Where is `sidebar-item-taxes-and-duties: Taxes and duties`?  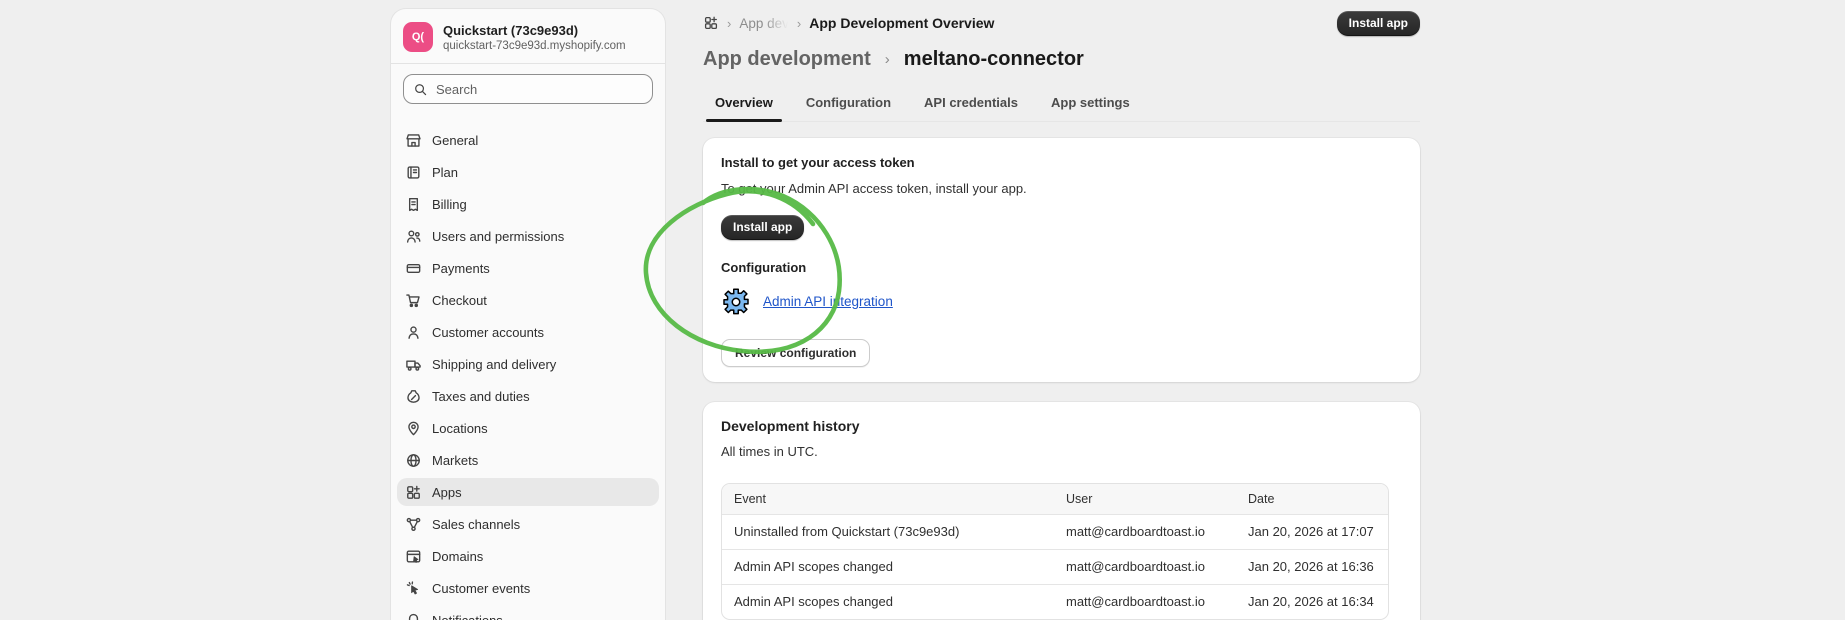
sidebar-item-taxes-and-duties: Taxes and duties is located at coordinates (528, 396).